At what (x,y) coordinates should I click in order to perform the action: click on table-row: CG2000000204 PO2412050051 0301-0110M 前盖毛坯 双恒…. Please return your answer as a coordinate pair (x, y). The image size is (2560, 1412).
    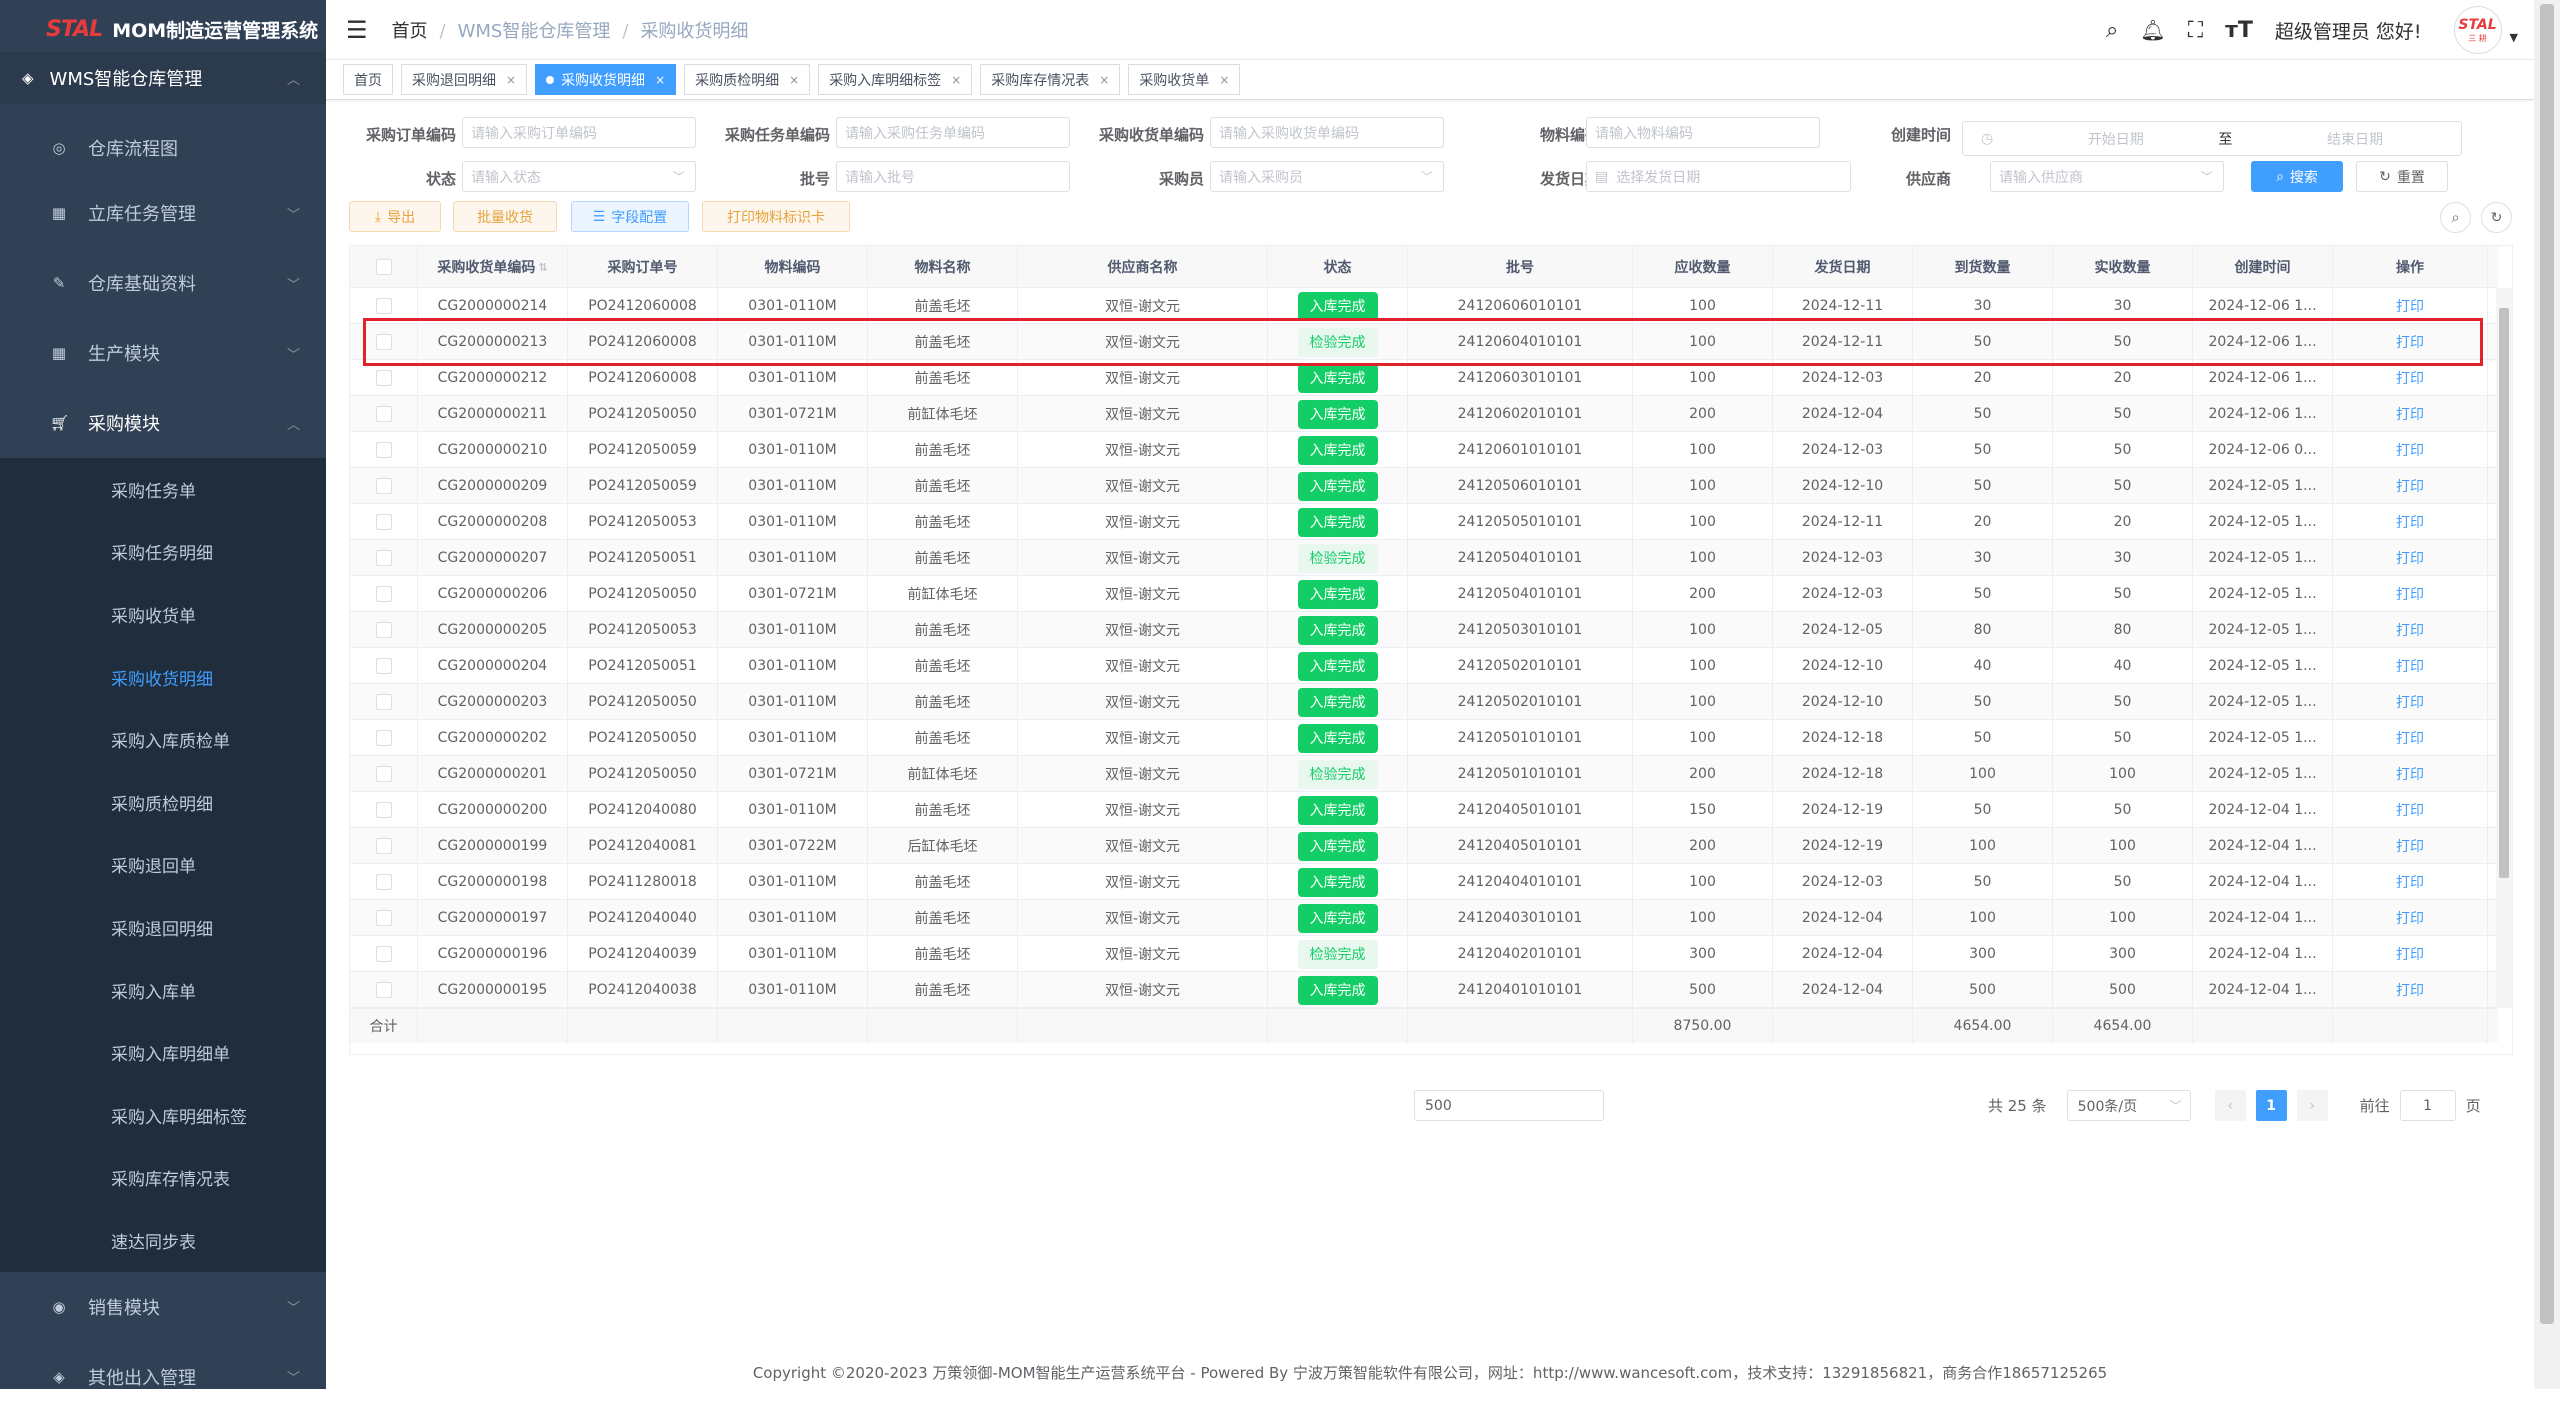
    Looking at the image, I should click on (1424, 666).